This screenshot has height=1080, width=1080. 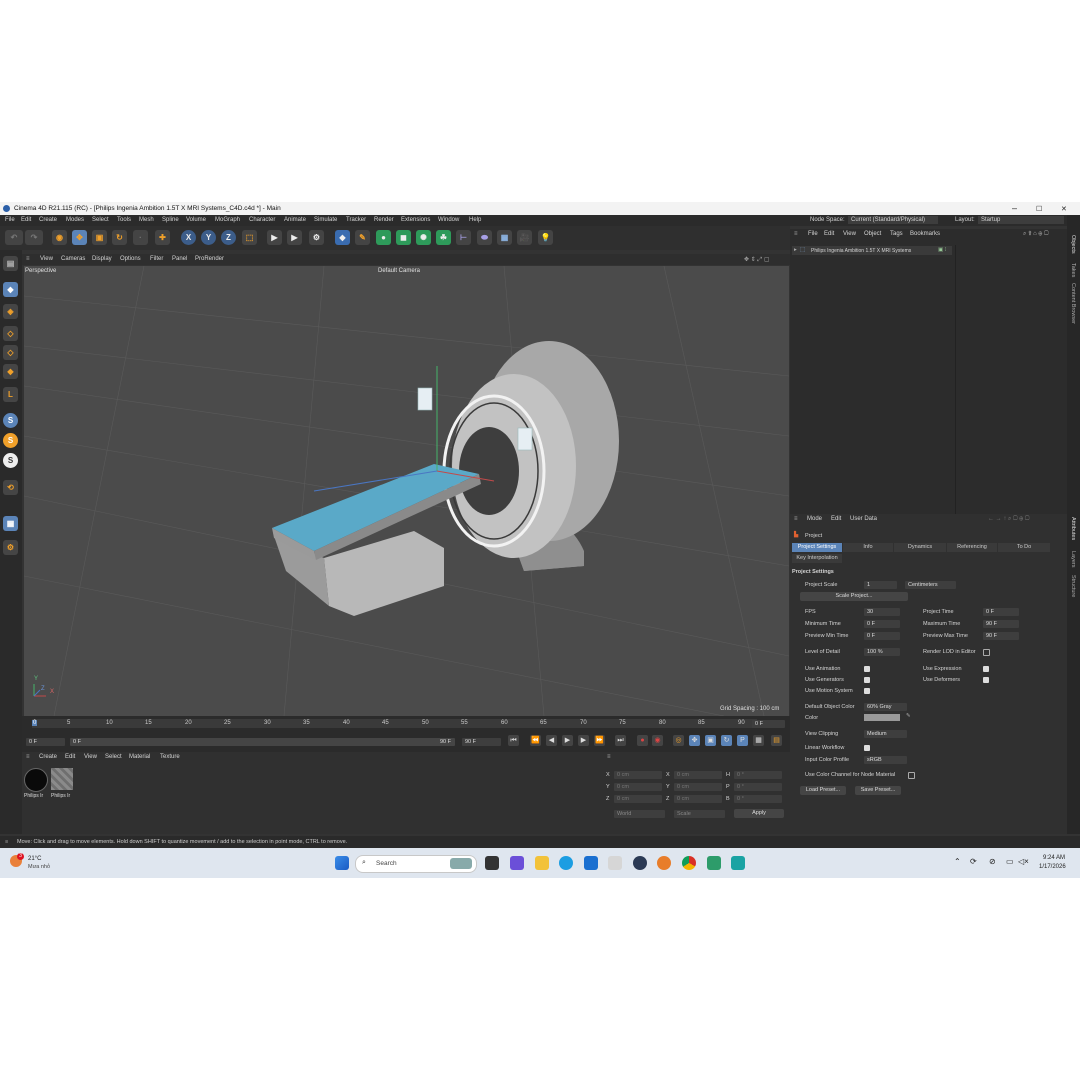 What do you see at coordinates (1001, 636) in the screenshot?
I see `preview-max-field: 90 F` at bounding box center [1001, 636].